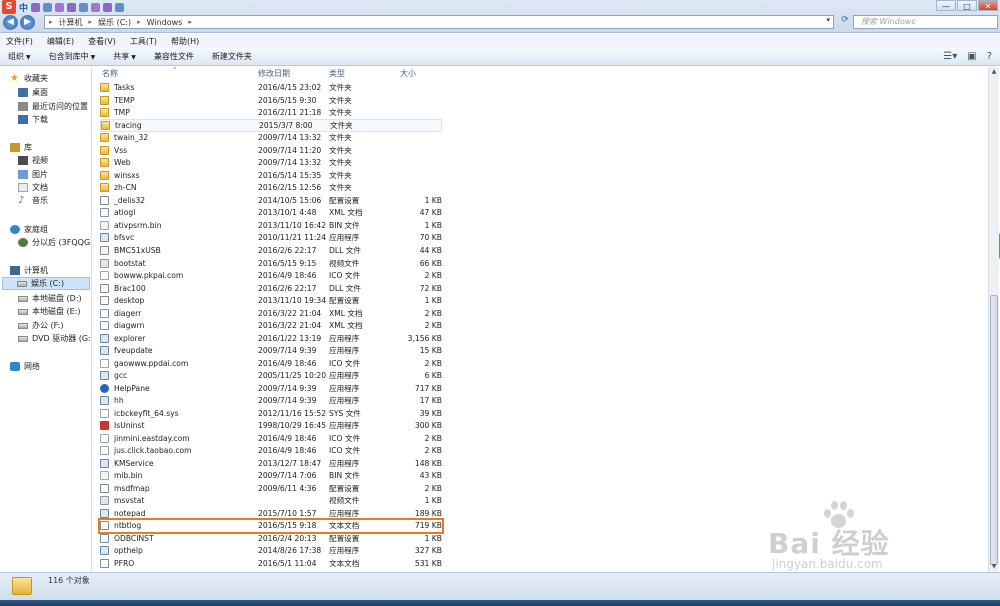 The image size is (1000, 606). I want to click on sidebar-item-drive-c: 娱乐 (C:), so click(46, 283).